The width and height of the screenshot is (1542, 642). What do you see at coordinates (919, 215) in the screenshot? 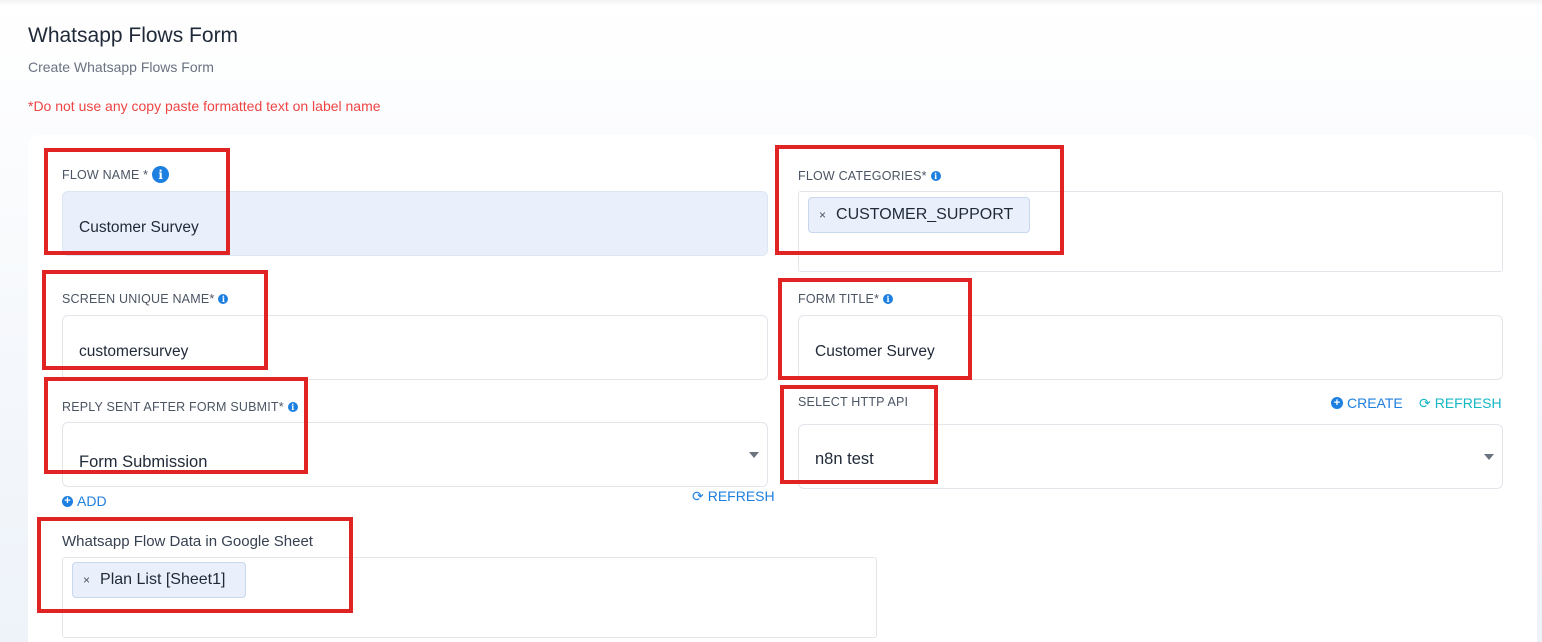
I see `category-tag: × CUSTOMER_SUPPORT` at bounding box center [919, 215].